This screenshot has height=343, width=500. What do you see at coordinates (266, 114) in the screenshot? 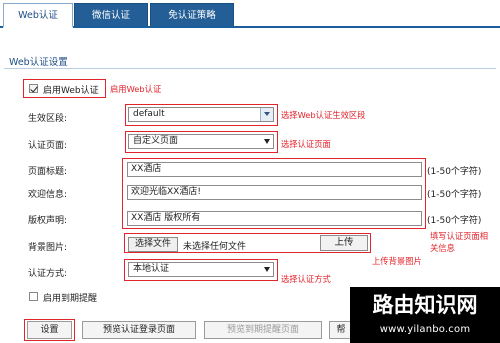
I see `zone-dropdown-icon` at bounding box center [266, 114].